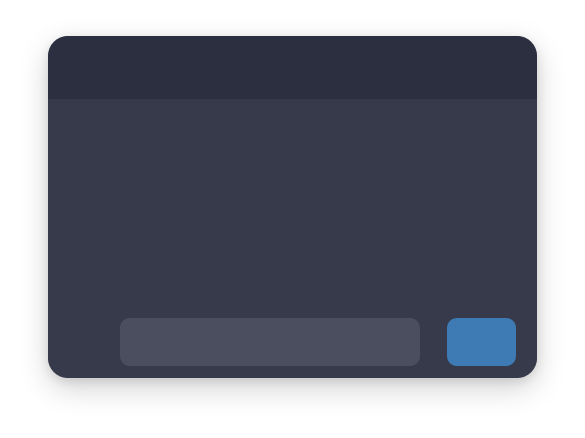  What do you see at coordinates (481, 342) in the screenshot?
I see `send-button` at bounding box center [481, 342].